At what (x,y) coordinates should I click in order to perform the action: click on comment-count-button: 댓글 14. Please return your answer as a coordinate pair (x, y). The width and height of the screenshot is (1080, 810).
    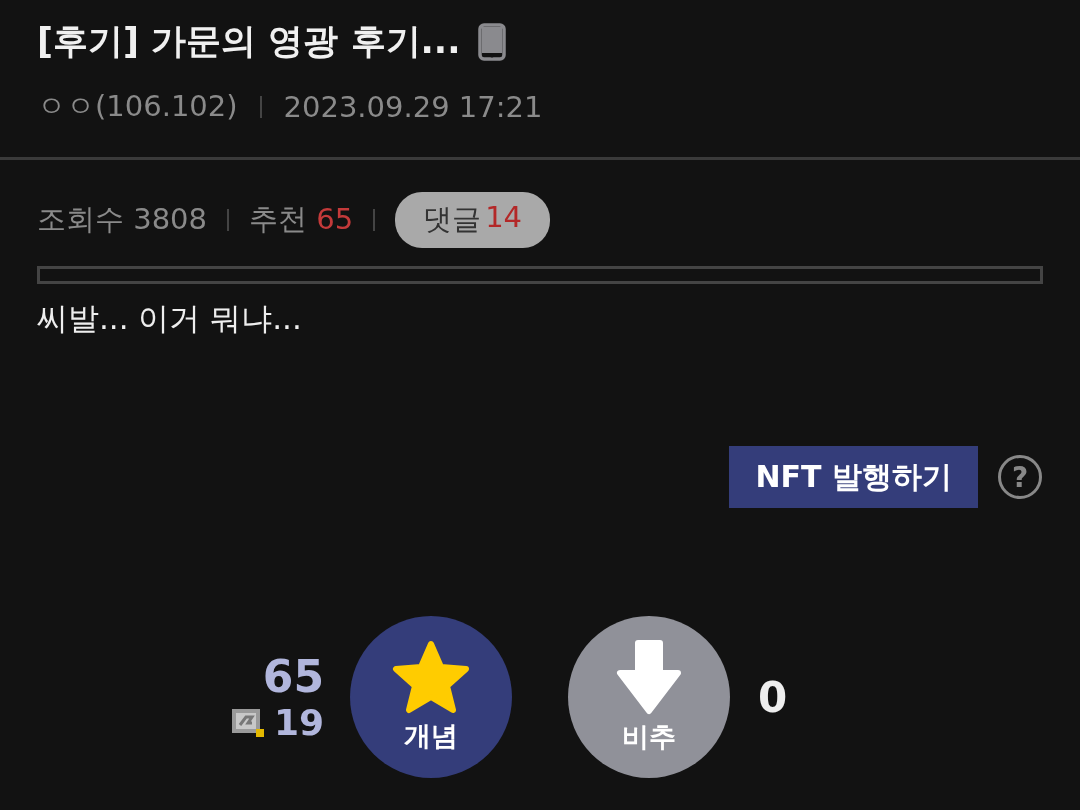
    Looking at the image, I should click on (473, 220).